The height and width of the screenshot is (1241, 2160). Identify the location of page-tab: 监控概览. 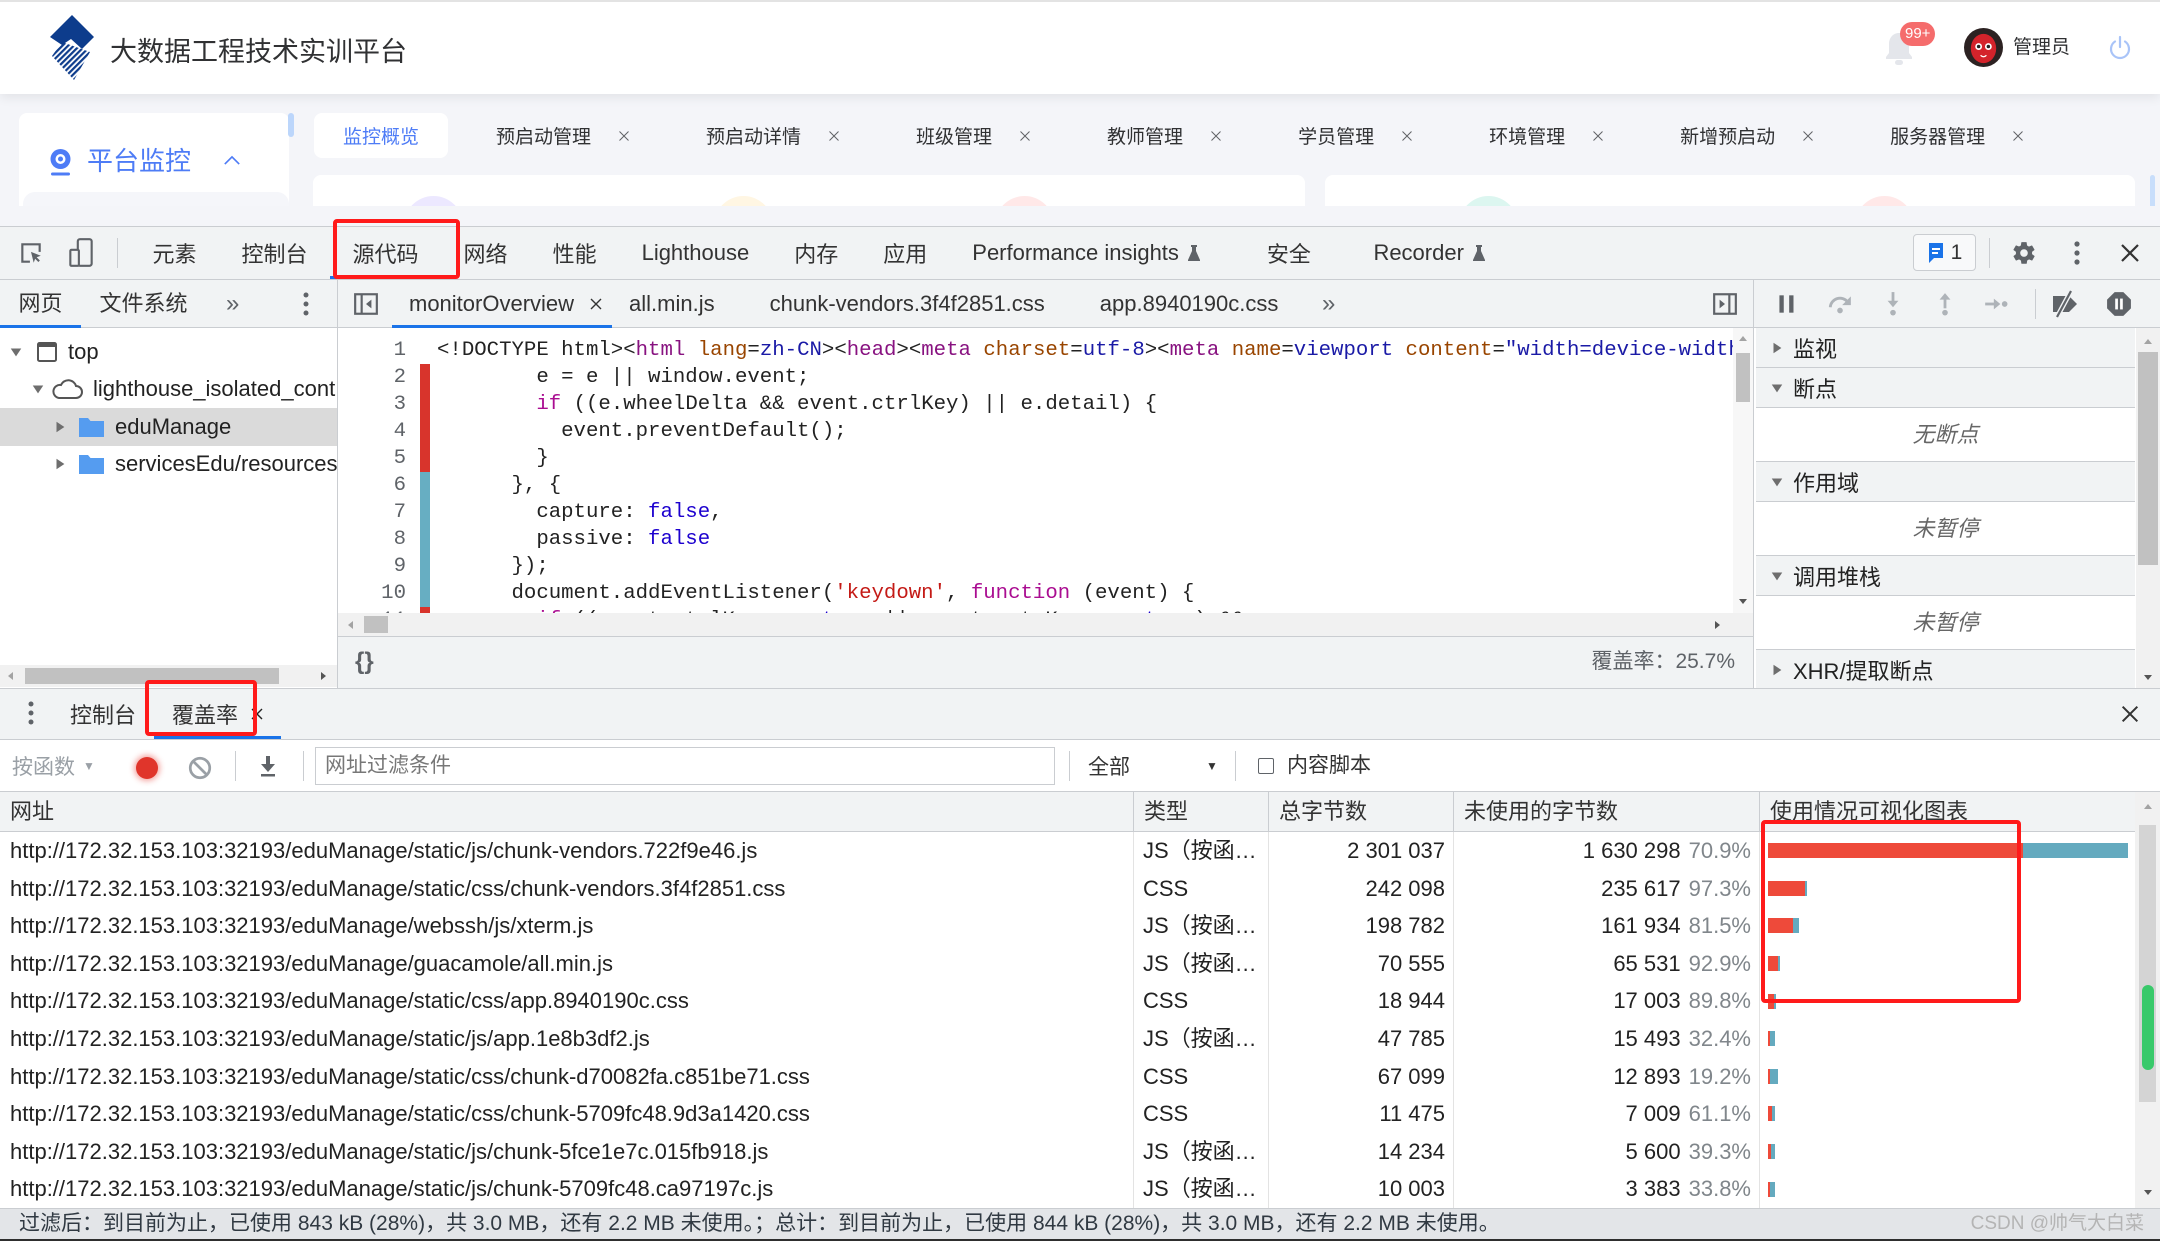
(381, 135).